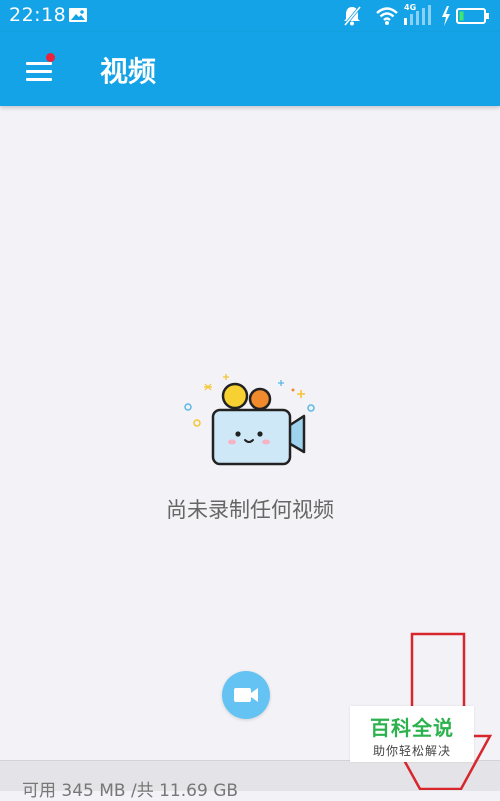 The image size is (500, 801). Describe the element at coordinates (128, 71) in the screenshot. I see `page-title: 视频` at that location.